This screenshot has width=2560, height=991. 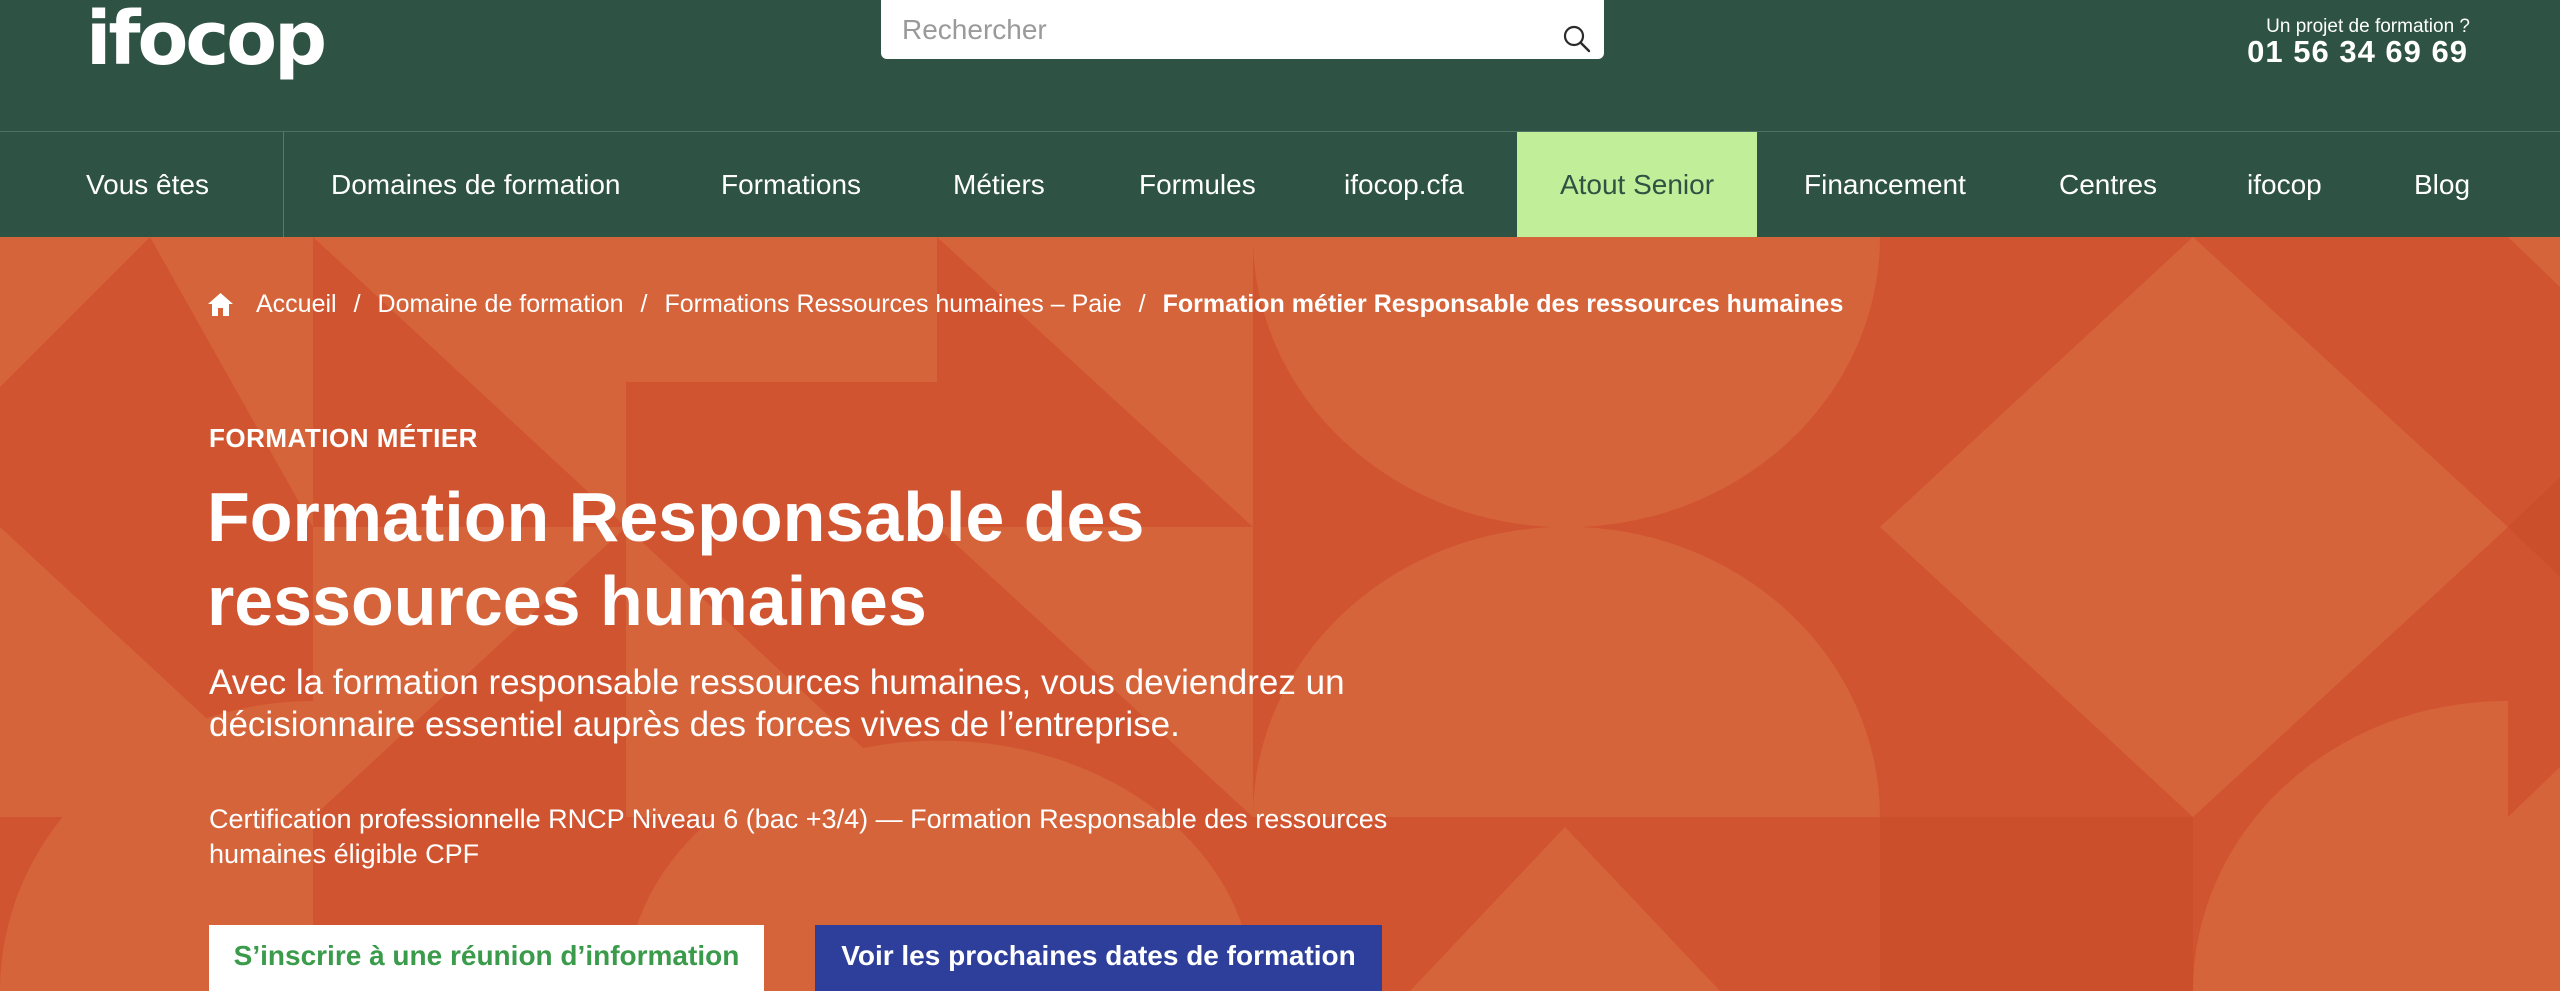 What do you see at coordinates (343, 438) in the screenshot?
I see `formation-kicker: FORMATION MÉTIER` at bounding box center [343, 438].